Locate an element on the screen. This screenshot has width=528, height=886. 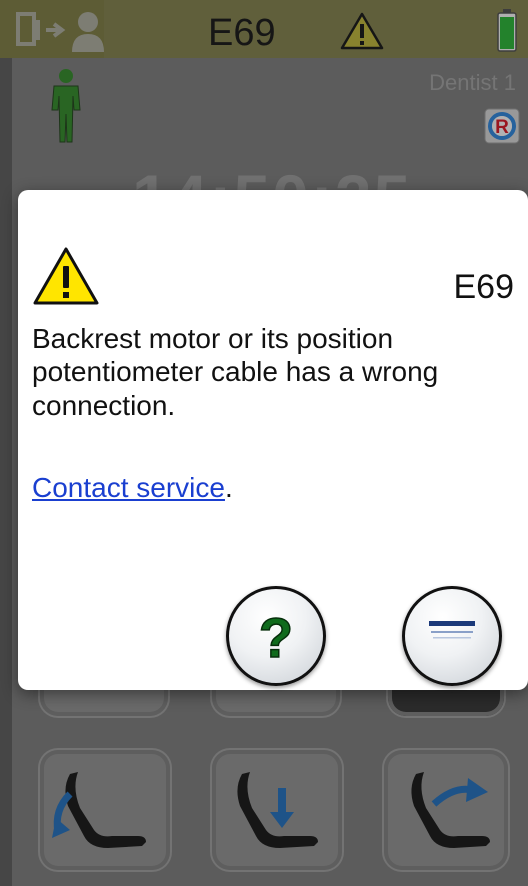
help-button: ? is located at coordinates (276, 636).